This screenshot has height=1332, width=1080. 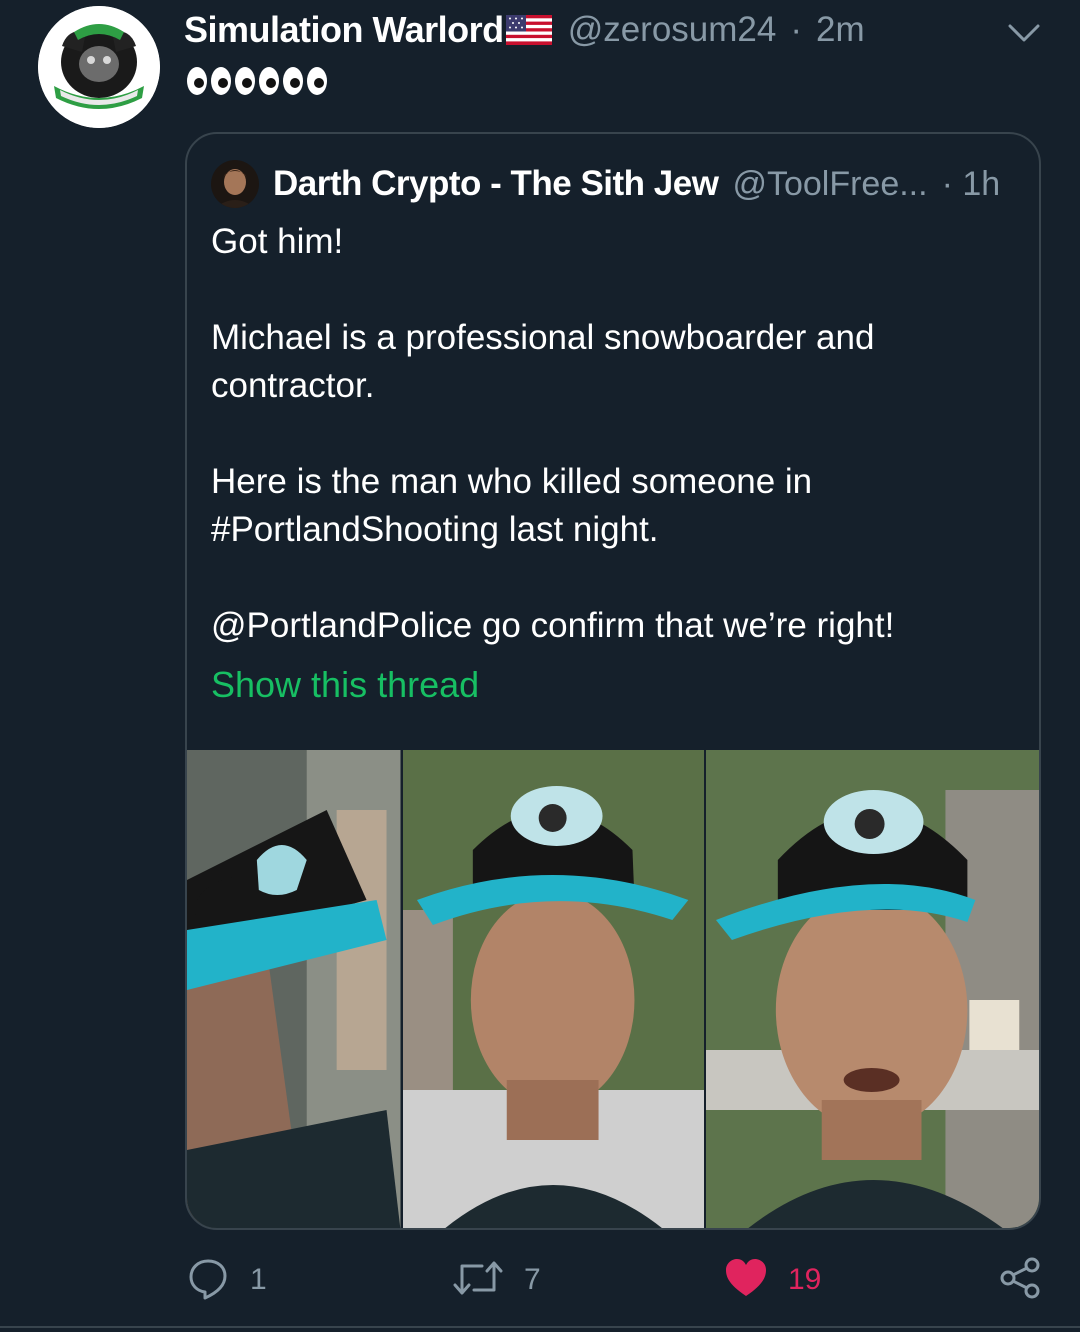 What do you see at coordinates (528, 30) in the screenshot?
I see `us-flag-icon` at bounding box center [528, 30].